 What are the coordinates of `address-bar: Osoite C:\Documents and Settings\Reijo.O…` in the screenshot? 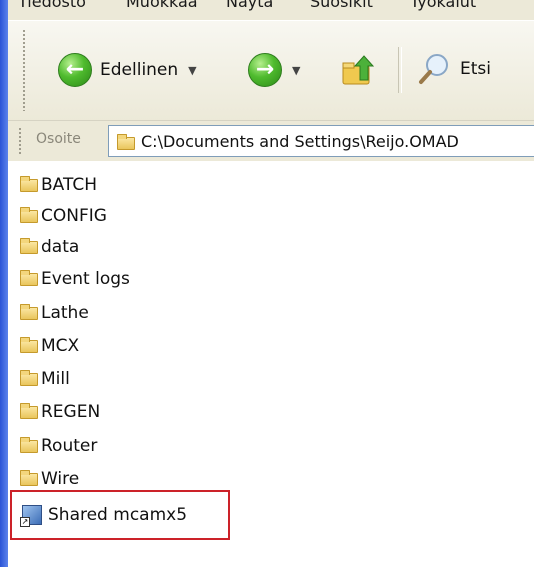 It's located at (271, 140).